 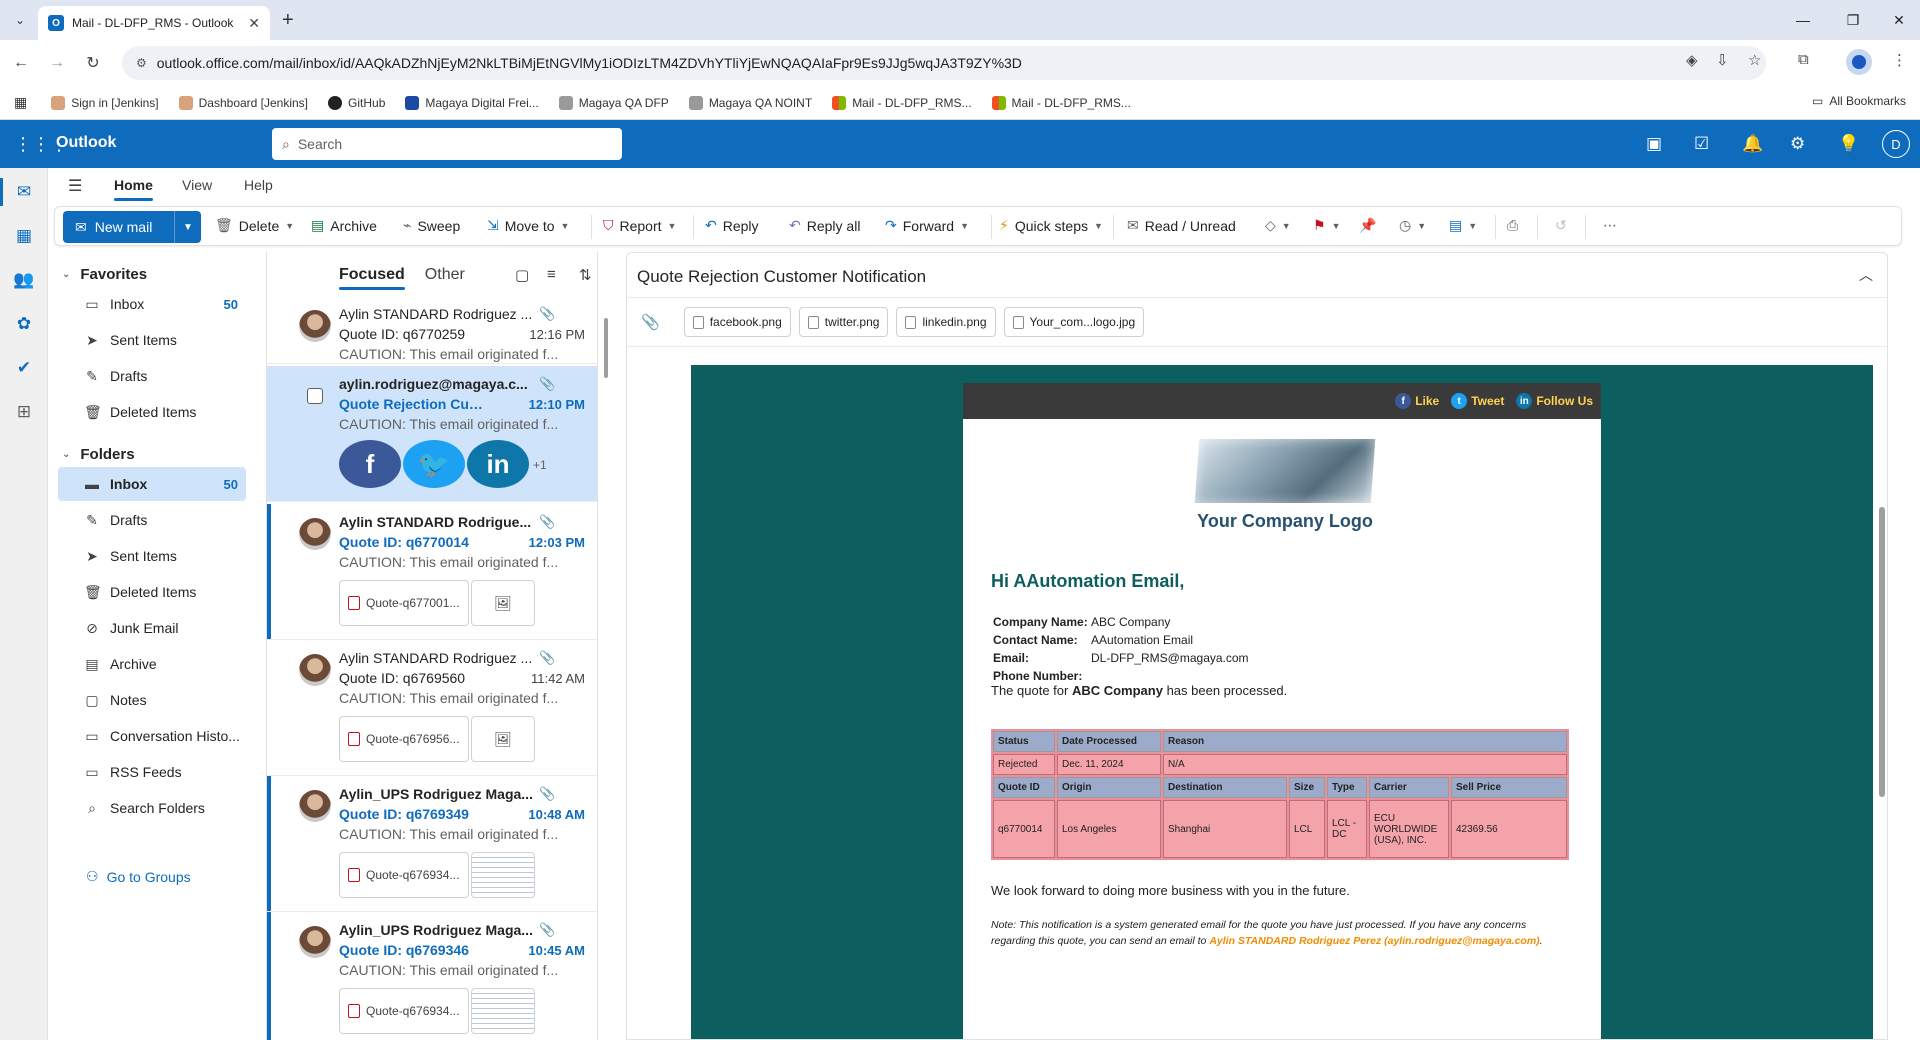 I want to click on folder-junk-email: ⊘ Junk Email, so click(x=152, y=628).